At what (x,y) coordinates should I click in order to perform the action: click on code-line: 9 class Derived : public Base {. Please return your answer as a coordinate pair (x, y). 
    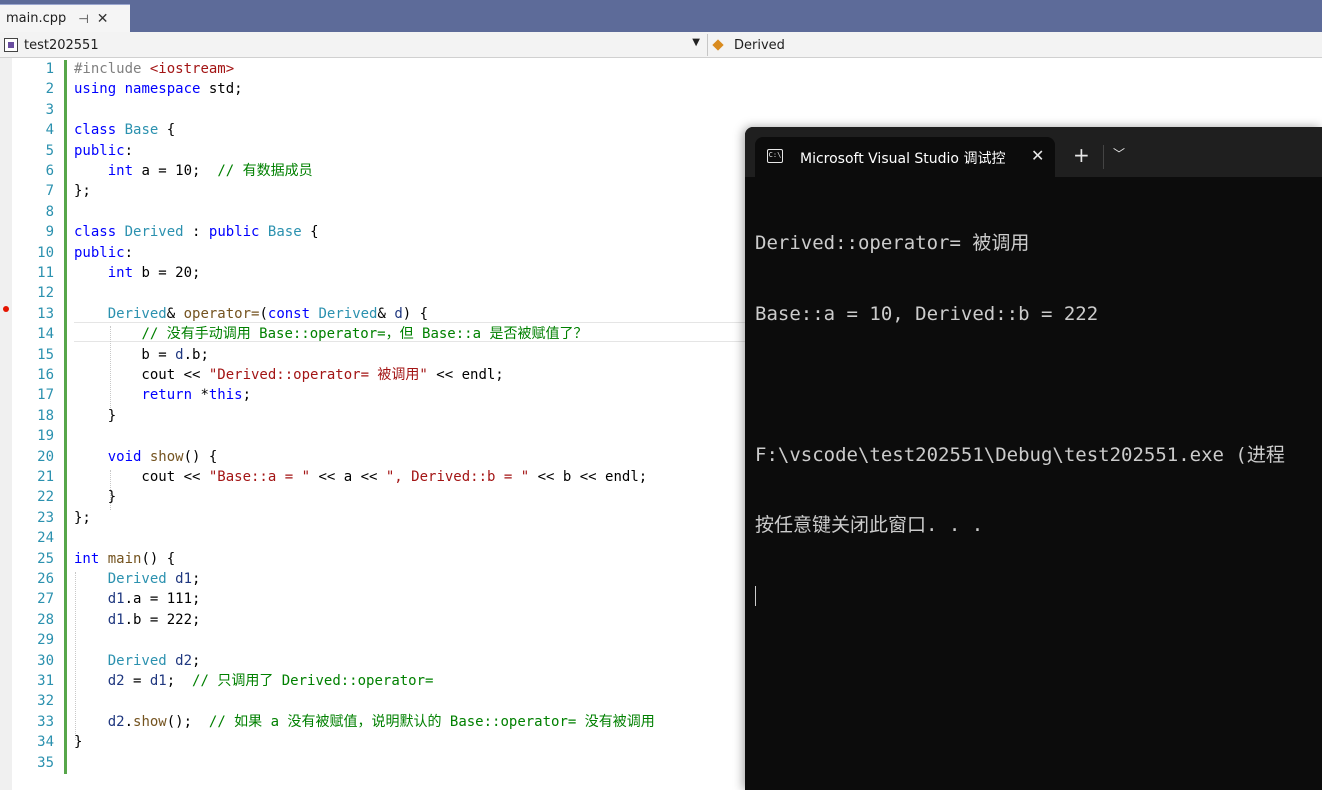
    Looking at the image, I should click on (372, 232).